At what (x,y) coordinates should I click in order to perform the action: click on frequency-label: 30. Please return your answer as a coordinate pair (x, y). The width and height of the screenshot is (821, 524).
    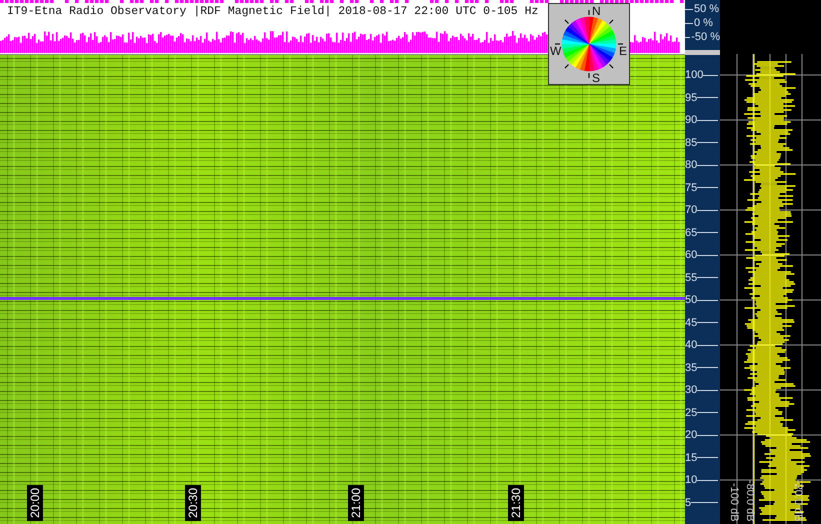
    Looking at the image, I should click on (691, 390).